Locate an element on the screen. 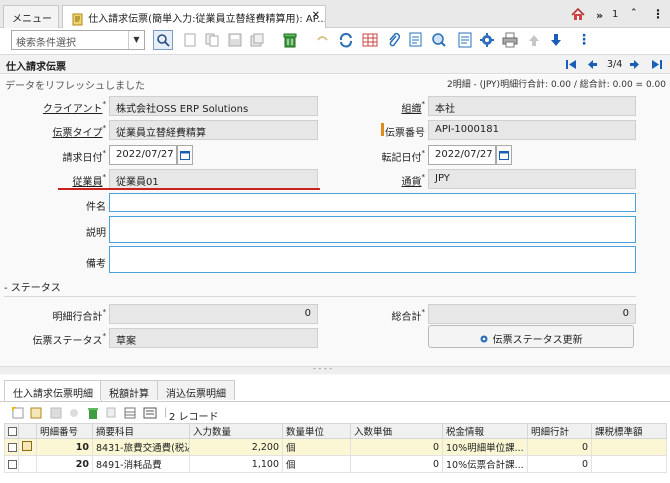 This screenshot has width=670, height=483. invoice-date-field: 2022/07/27 is located at coordinates (143, 155).